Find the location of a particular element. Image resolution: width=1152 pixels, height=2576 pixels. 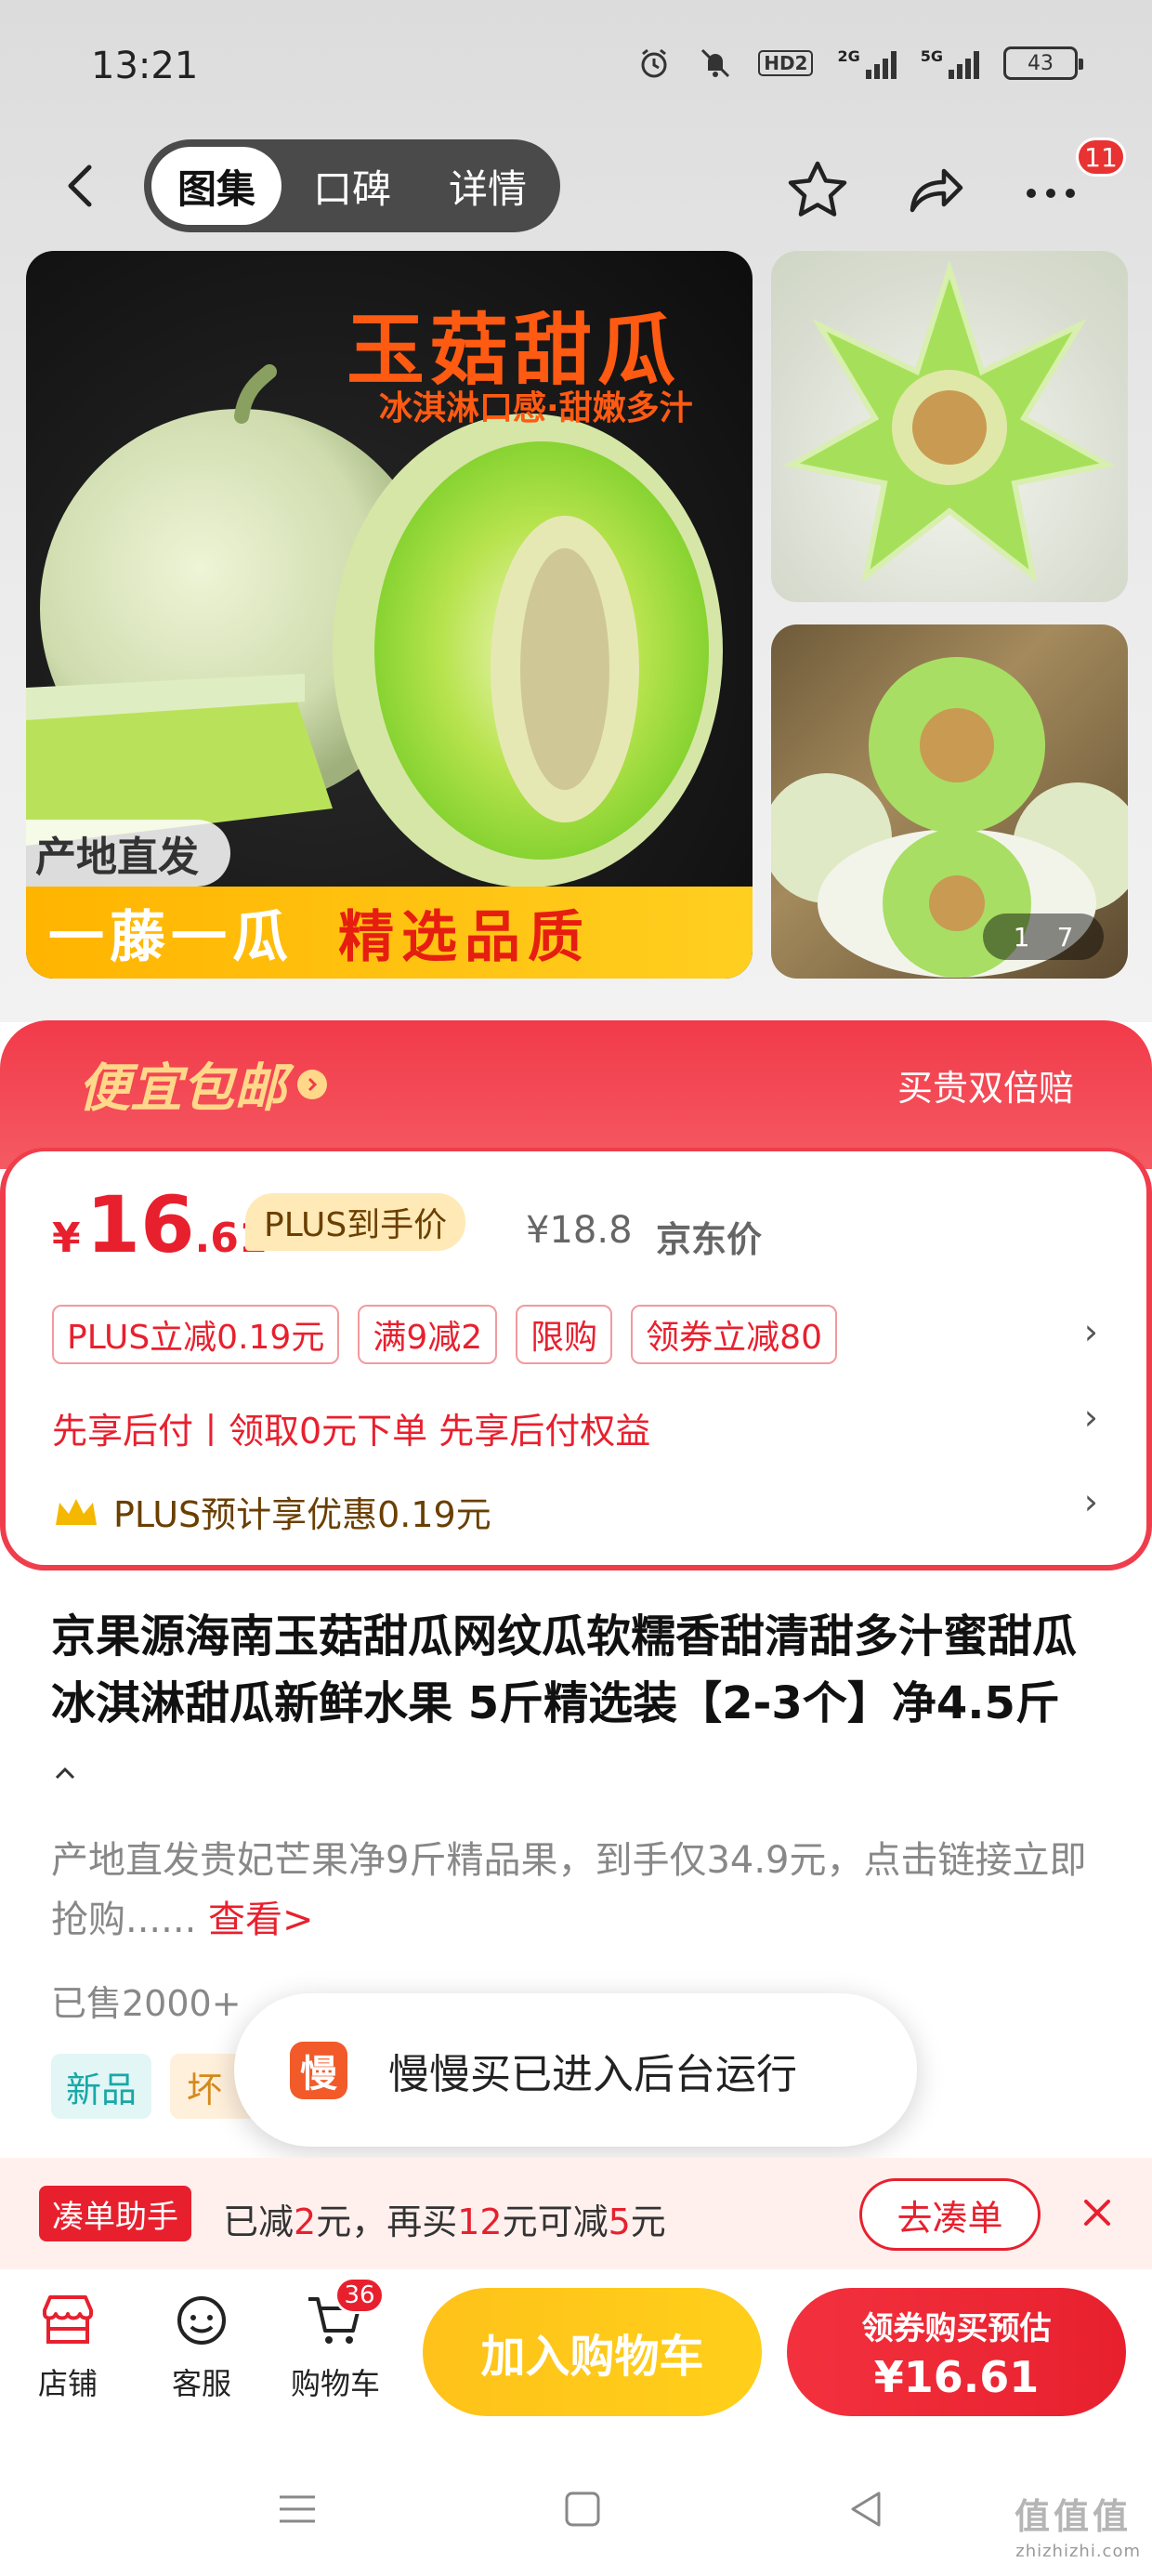

signal-5g-icon: 5G is located at coordinates (950, 63).